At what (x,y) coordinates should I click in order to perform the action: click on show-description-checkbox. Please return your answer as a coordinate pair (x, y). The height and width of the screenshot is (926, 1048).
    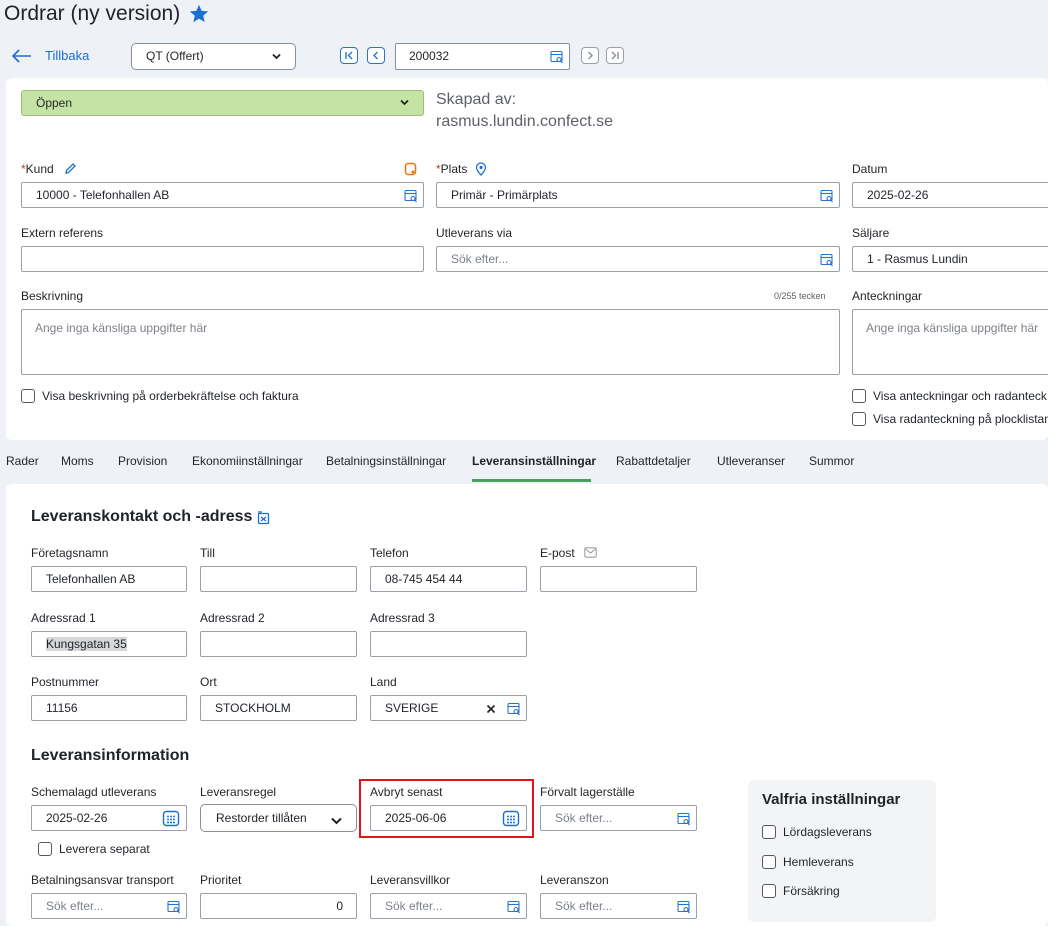
    Looking at the image, I should click on (28, 396).